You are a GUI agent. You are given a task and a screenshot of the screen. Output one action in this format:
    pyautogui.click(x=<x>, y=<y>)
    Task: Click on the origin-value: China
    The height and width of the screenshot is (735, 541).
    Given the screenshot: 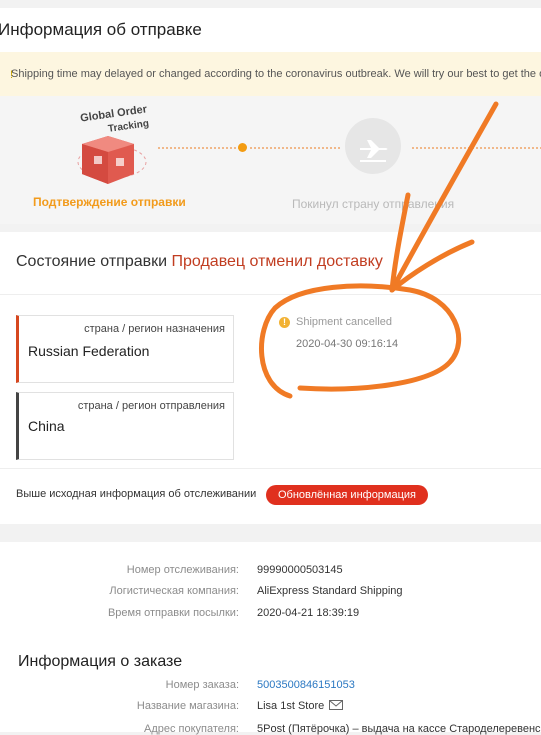 What is the action you would take?
    pyautogui.click(x=46, y=426)
    